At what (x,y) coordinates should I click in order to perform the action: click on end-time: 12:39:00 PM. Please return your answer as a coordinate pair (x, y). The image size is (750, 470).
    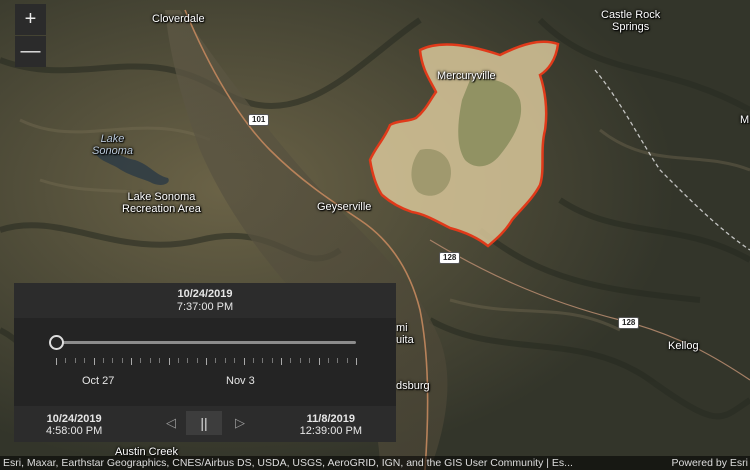
    Looking at the image, I should click on (330, 431).